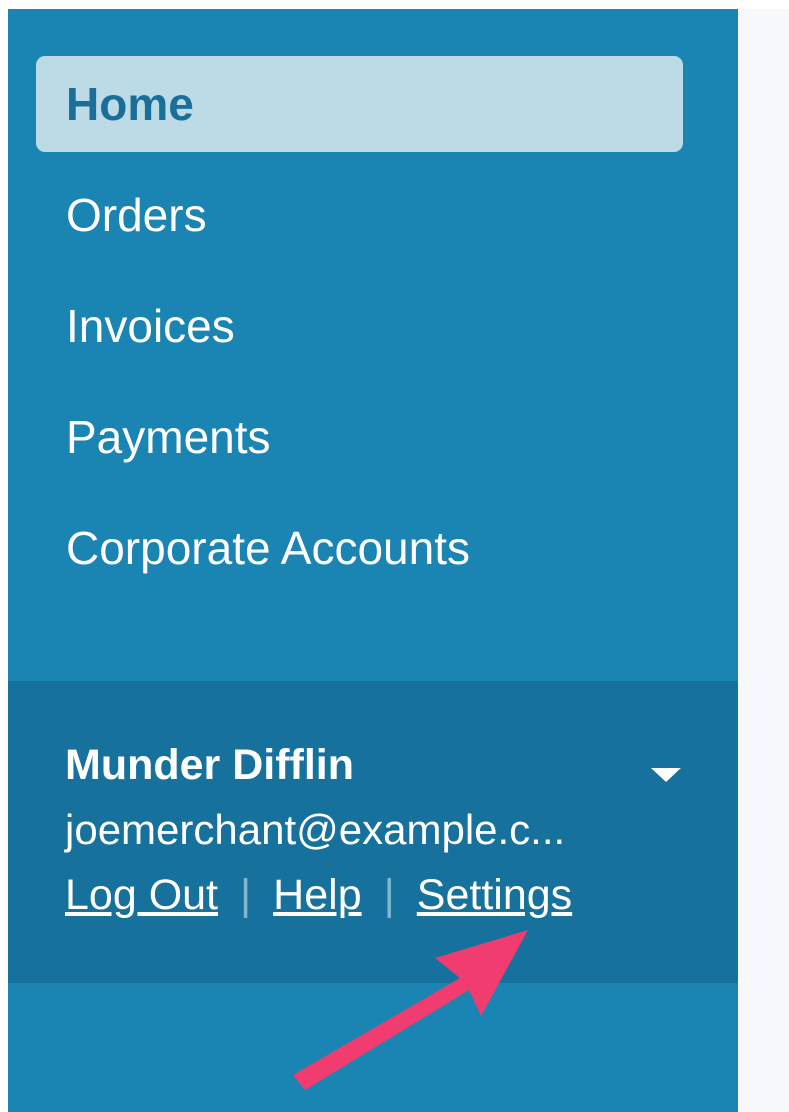  Describe the element at coordinates (494, 895) in the screenshot. I see `settings-link: Settings` at that location.